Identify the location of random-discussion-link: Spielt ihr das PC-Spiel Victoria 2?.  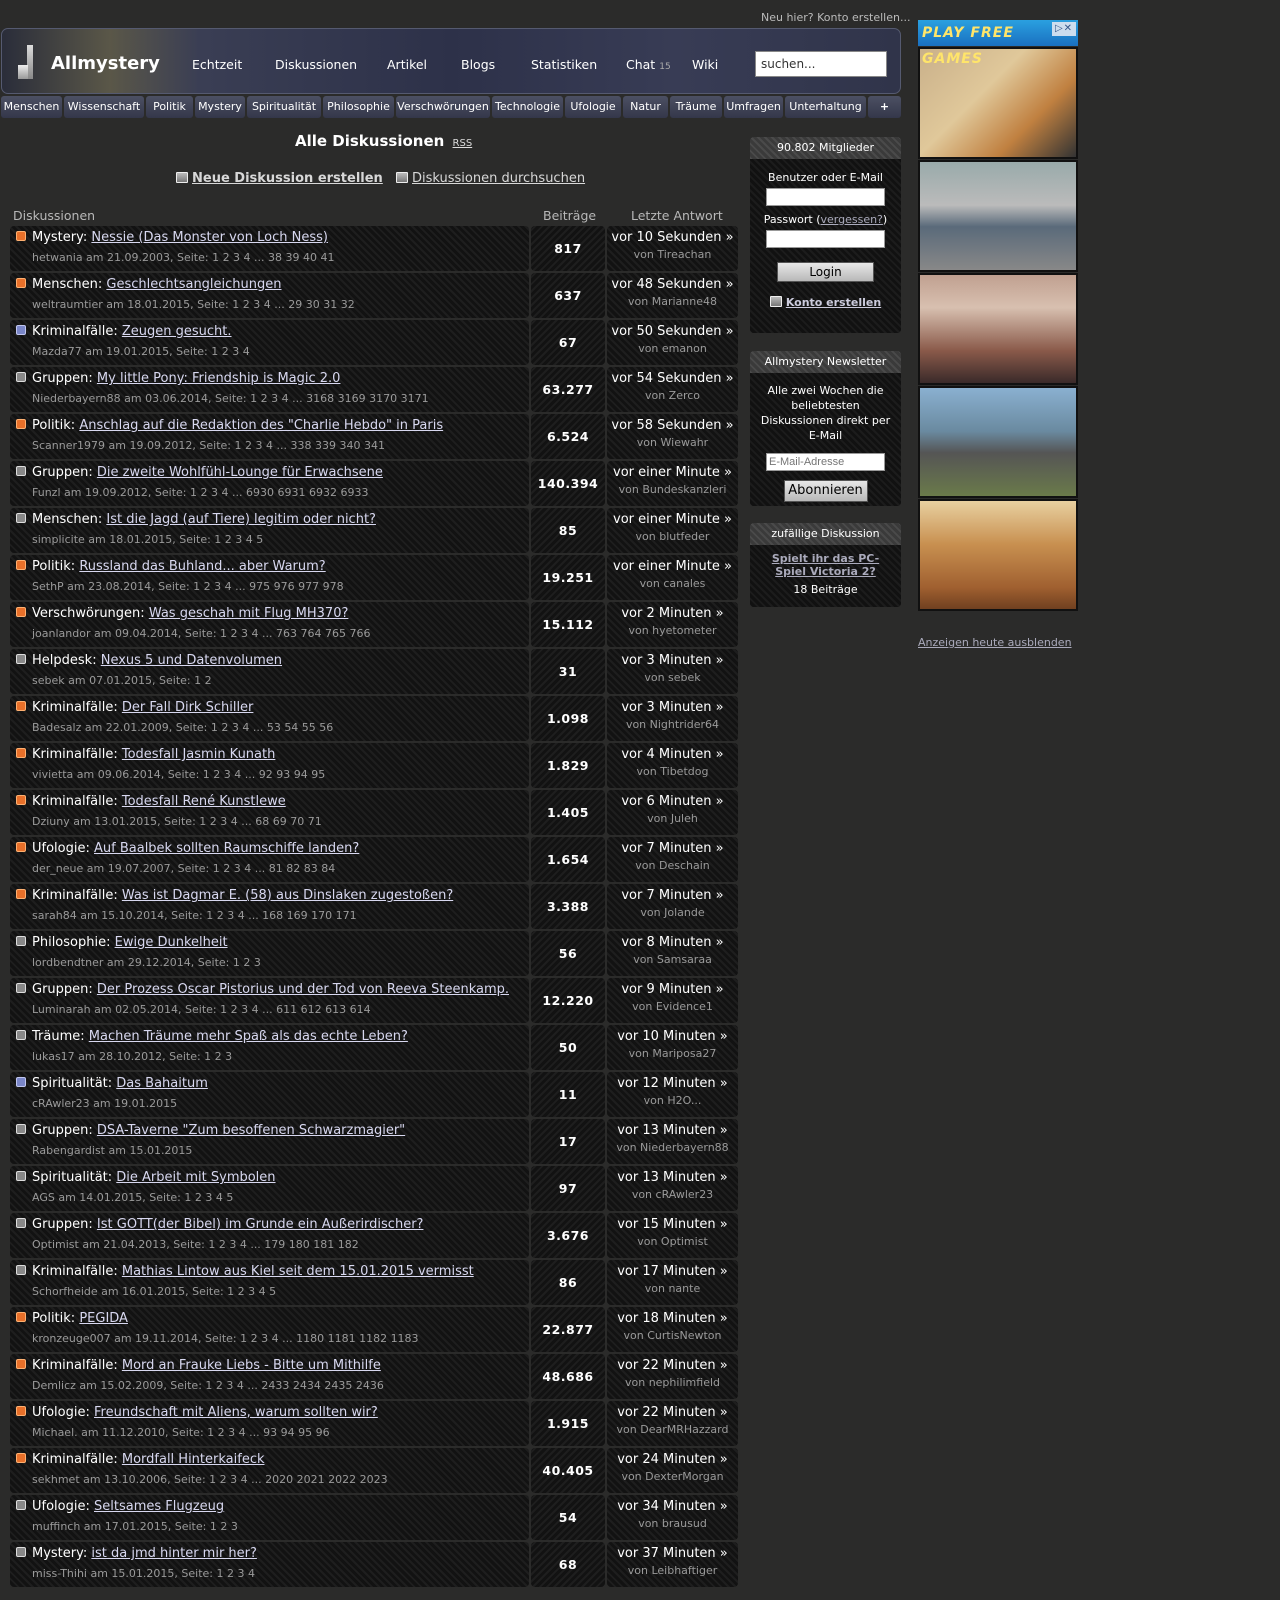
(825, 565).